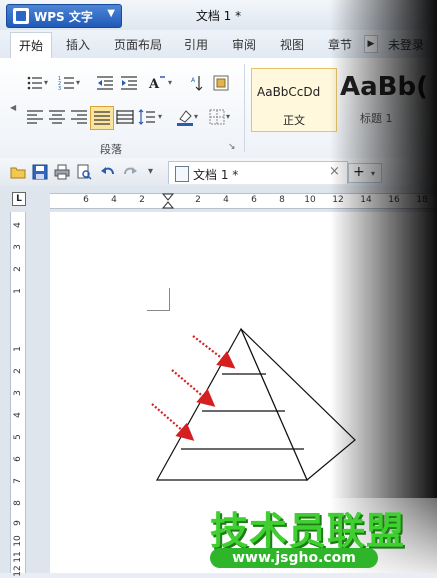  What do you see at coordinates (308, 531) in the screenshot?
I see `watermark-title: 技术员联盟` at bounding box center [308, 531].